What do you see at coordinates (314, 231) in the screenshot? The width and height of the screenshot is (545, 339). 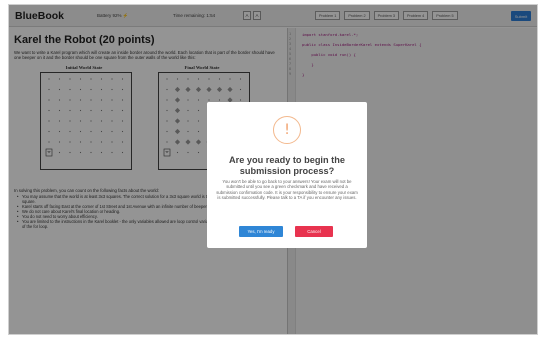 I see `cancel-button: Cancel` at bounding box center [314, 231].